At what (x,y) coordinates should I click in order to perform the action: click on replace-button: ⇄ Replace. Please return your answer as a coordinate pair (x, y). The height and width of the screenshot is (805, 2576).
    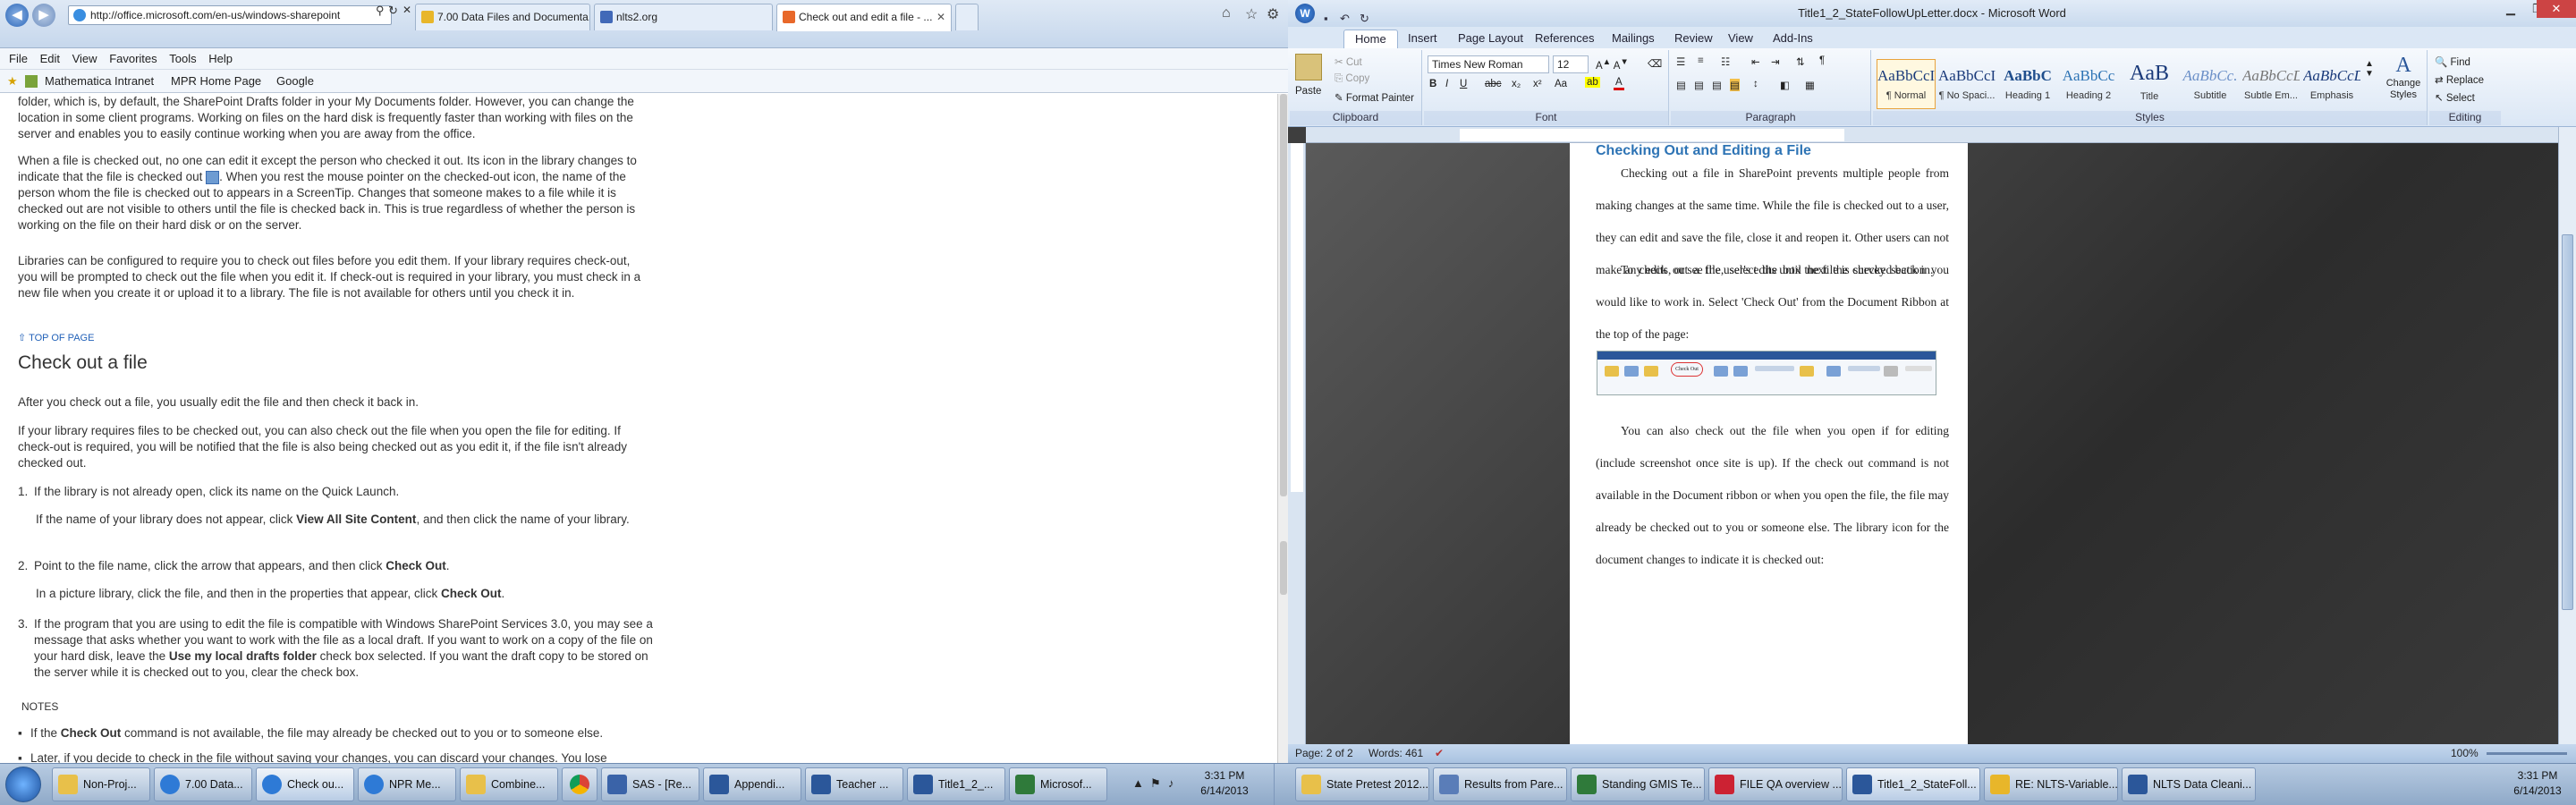
    Looking at the image, I should click on (2459, 79).